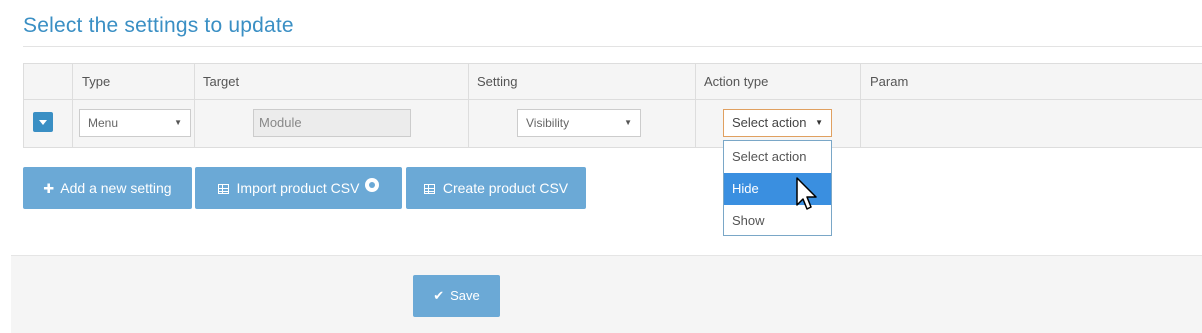 The height and width of the screenshot is (333, 1202). Describe the element at coordinates (43, 122) in the screenshot. I see `expand-row-button` at that location.